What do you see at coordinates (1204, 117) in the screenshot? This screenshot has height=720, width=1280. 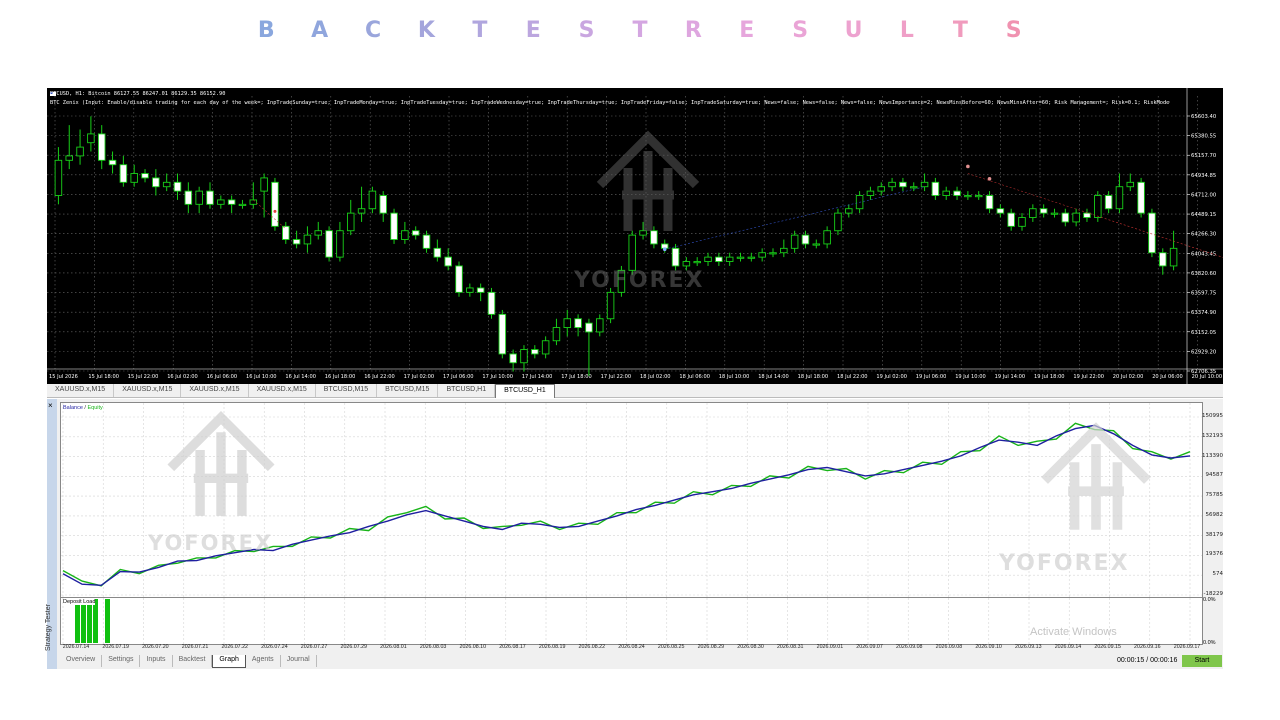 I see `price-label: 65603.40` at bounding box center [1204, 117].